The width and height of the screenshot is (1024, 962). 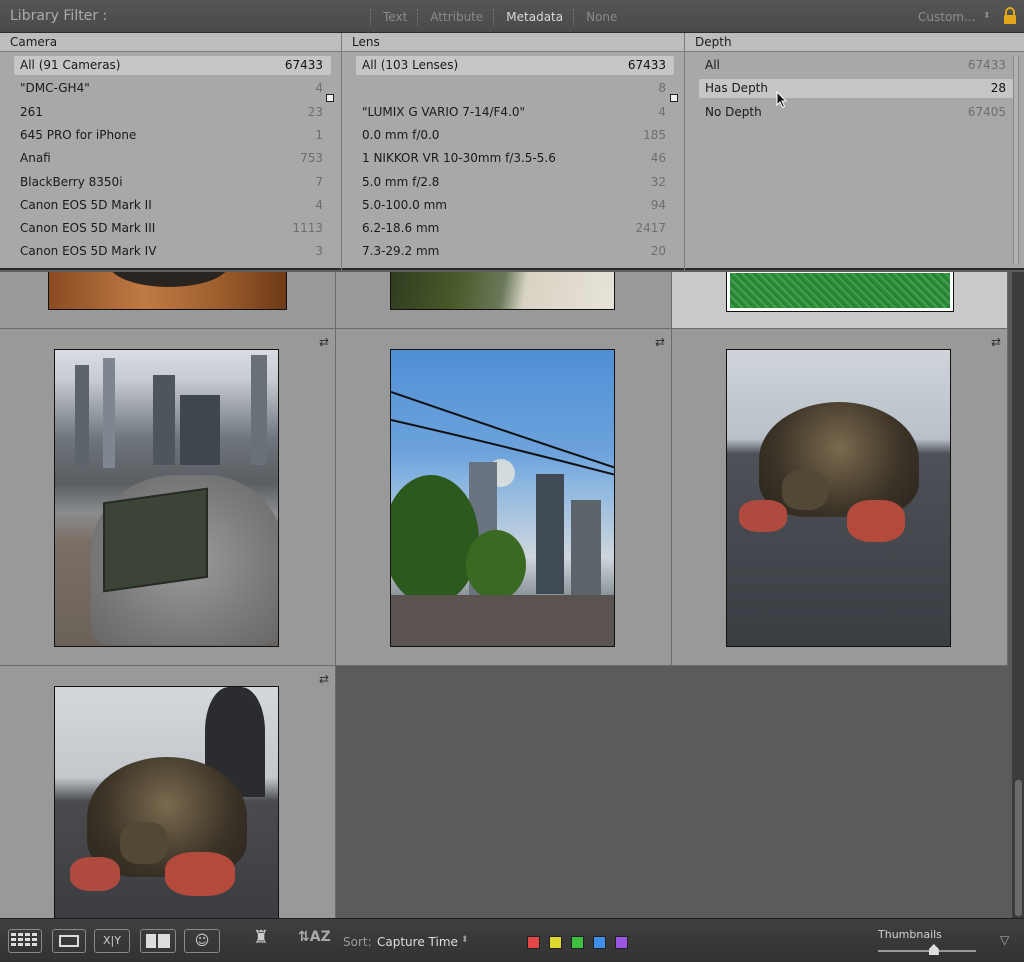 I want to click on camera-item-count: 23, so click(x=315, y=111).